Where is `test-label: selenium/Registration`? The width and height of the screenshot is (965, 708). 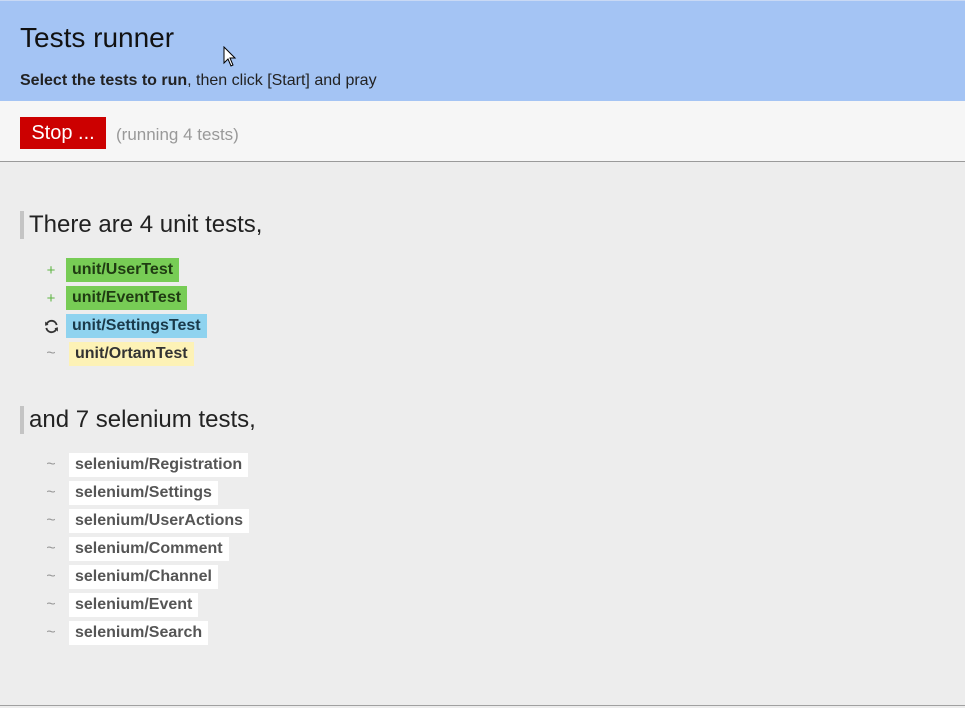 test-label: selenium/Registration is located at coordinates (159, 465).